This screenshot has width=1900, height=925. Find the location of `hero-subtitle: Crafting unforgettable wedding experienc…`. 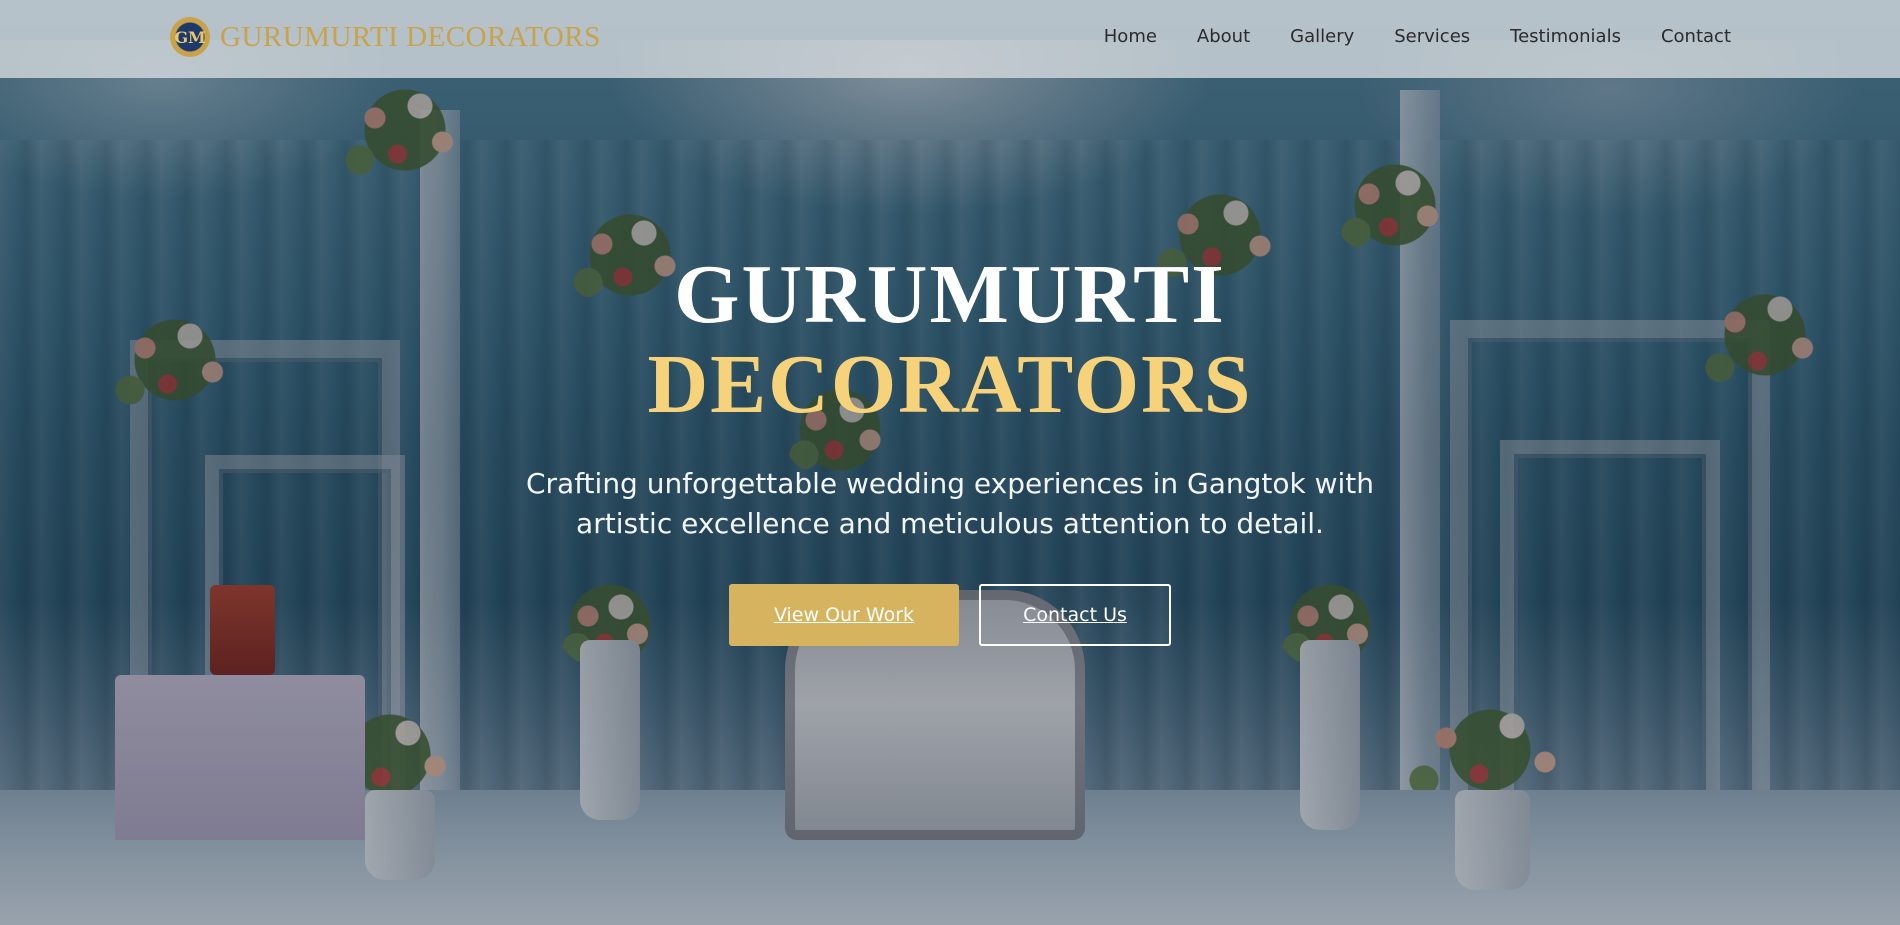

hero-subtitle: Crafting unforgettable wedding experienc… is located at coordinates (950, 503).